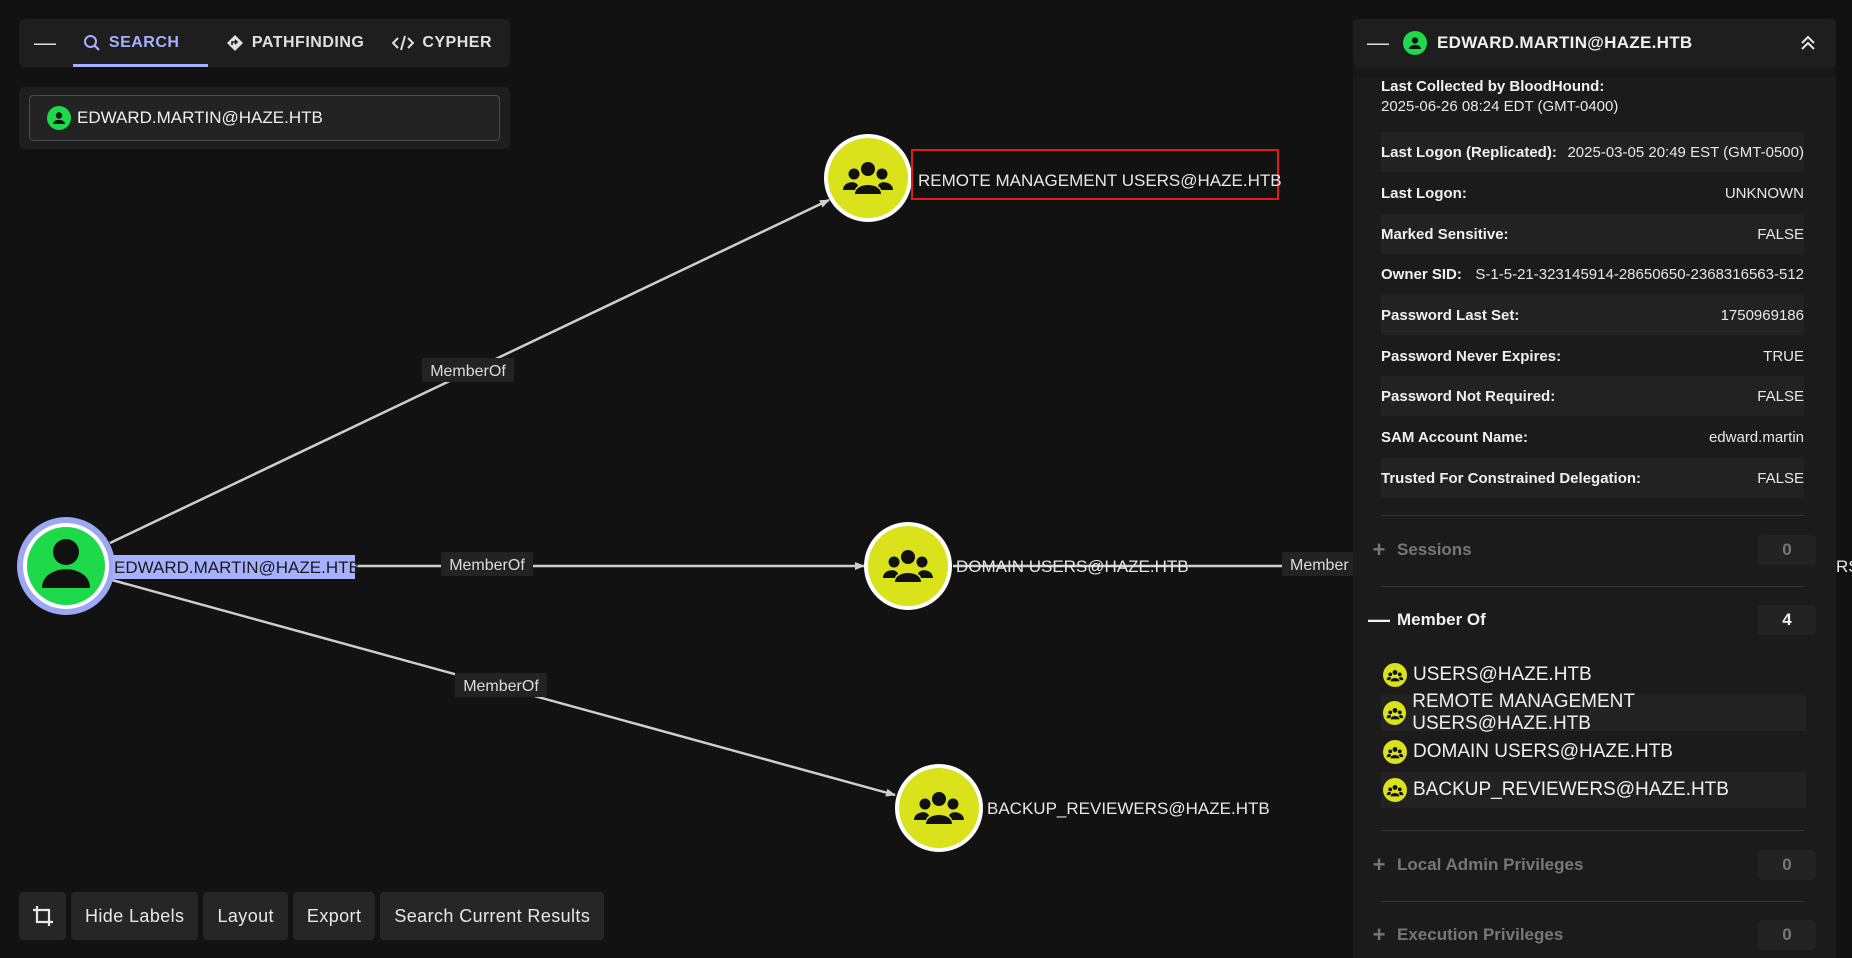 The height and width of the screenshot is (958, 1852). Describe the element at coordinates (1100, 180) in the screenshot. I see `node-label-remote-management: REMOTE MANAGEMENT USERS@HAZE.HTB` at that location.